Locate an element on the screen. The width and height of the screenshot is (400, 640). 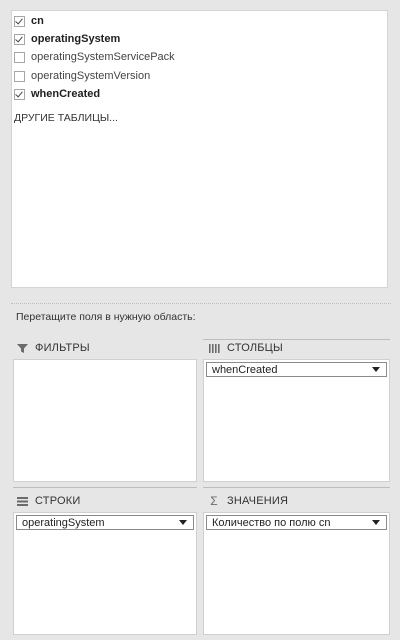
checkbox-cn is located at coordinates (19, 21).